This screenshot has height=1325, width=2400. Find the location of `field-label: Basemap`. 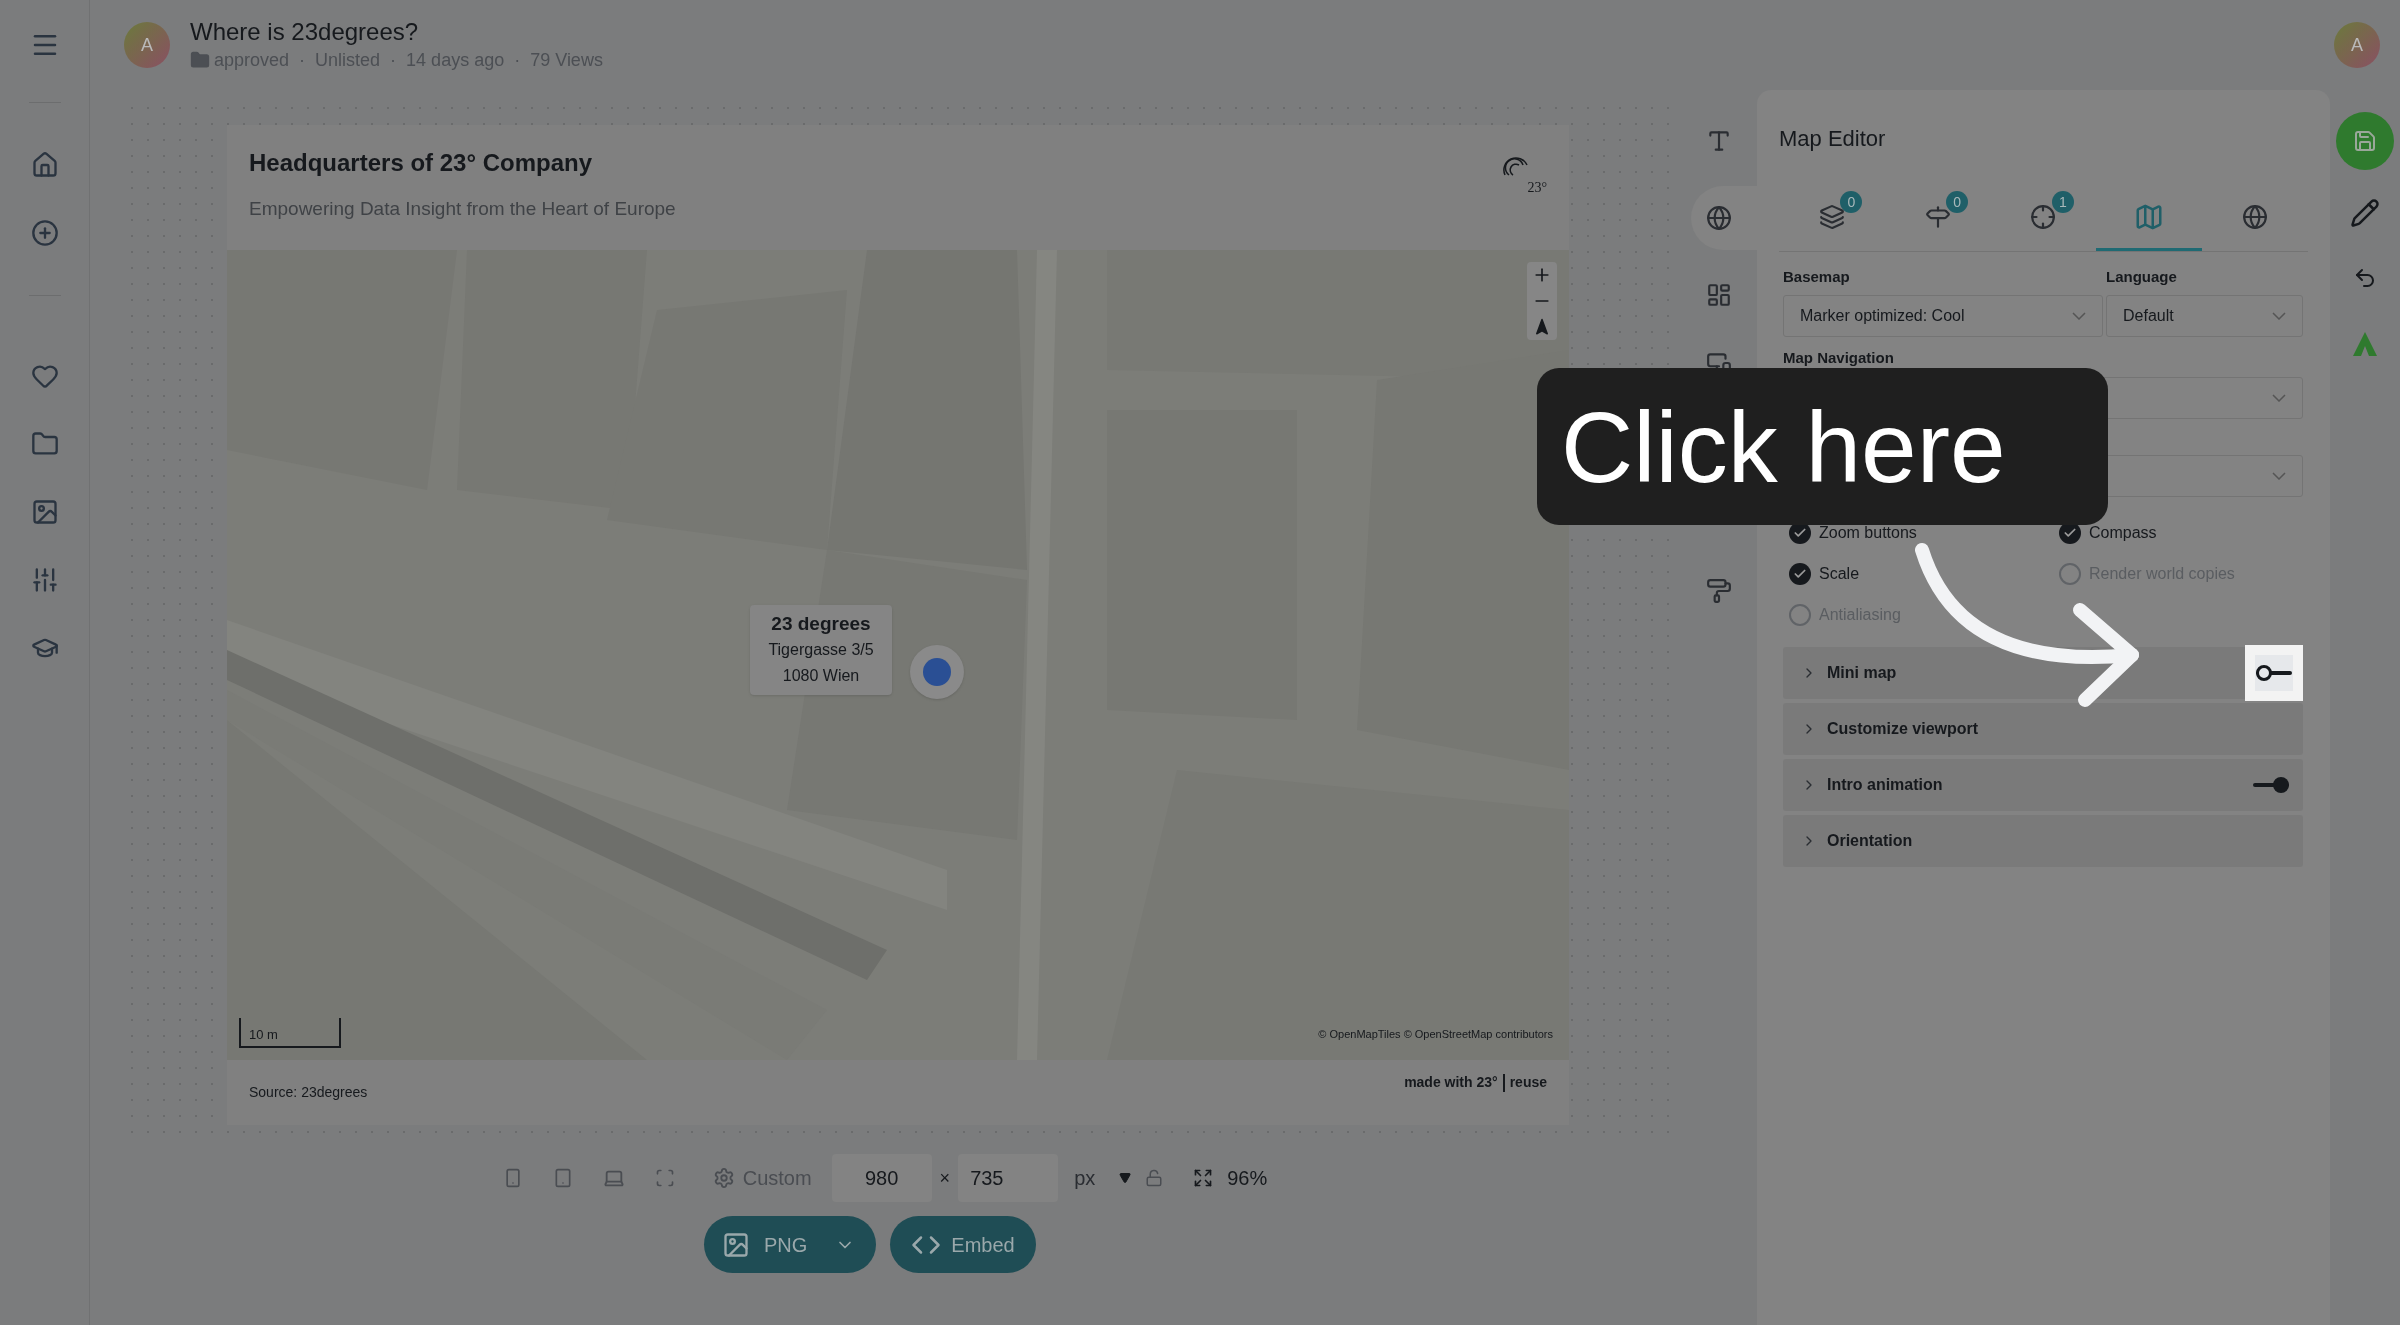

field-label: Basemap is located at coordinates (1817, 277).